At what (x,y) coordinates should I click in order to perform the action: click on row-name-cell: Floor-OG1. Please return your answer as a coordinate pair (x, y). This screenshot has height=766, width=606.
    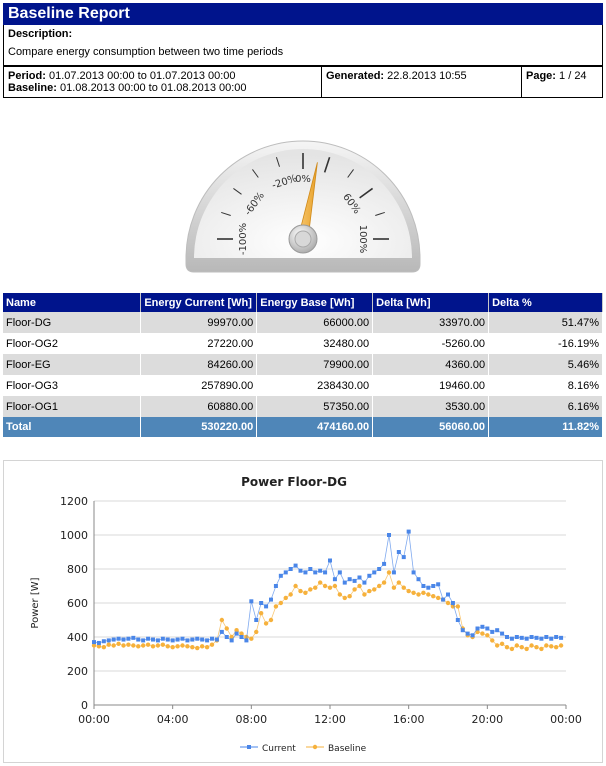
    Looking at the image, I should click on (72, 406).